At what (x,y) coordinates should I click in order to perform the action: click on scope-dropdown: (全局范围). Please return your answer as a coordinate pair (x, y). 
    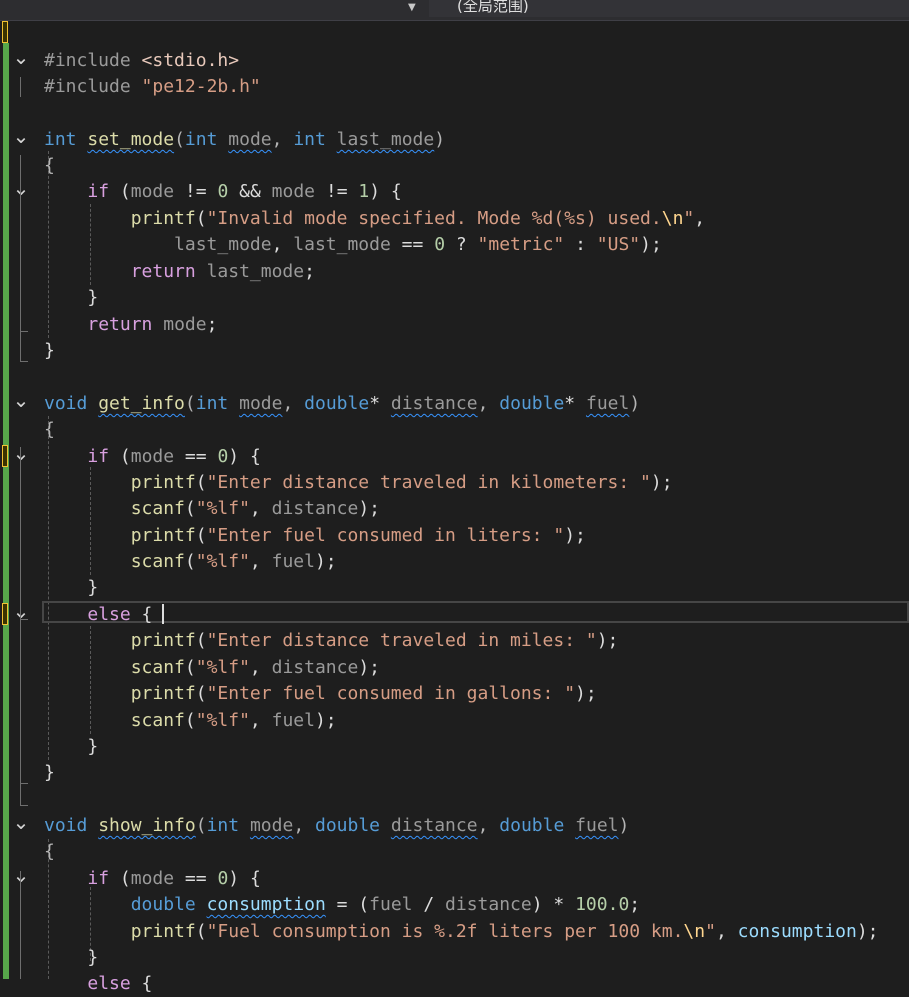
    Looking at the image, I should click on (669, 8).